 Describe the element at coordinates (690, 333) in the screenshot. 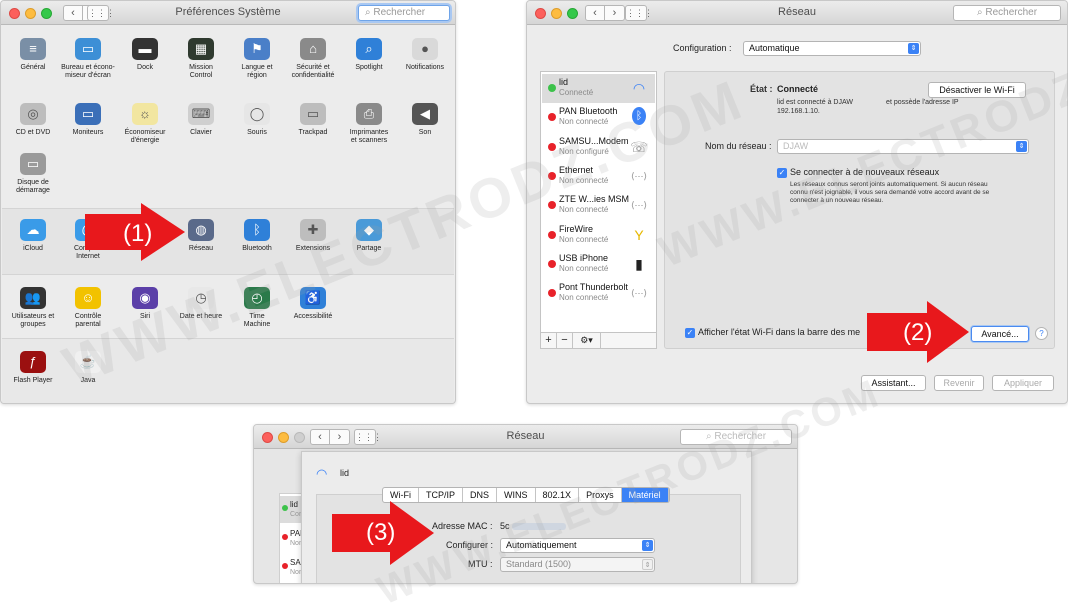

I see `show-wifi-status-checkbox: ✓` at that location.